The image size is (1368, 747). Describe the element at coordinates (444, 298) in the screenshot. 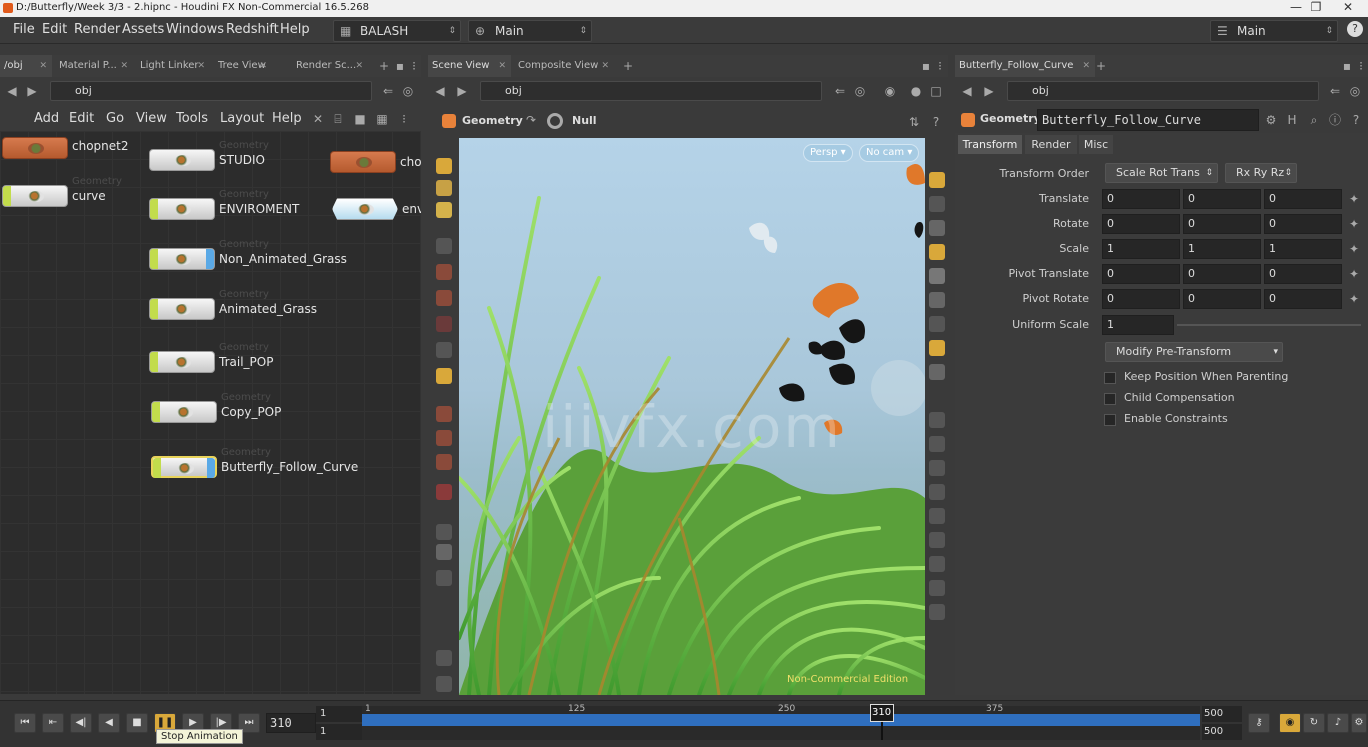

I see `pose-icon` at that location.